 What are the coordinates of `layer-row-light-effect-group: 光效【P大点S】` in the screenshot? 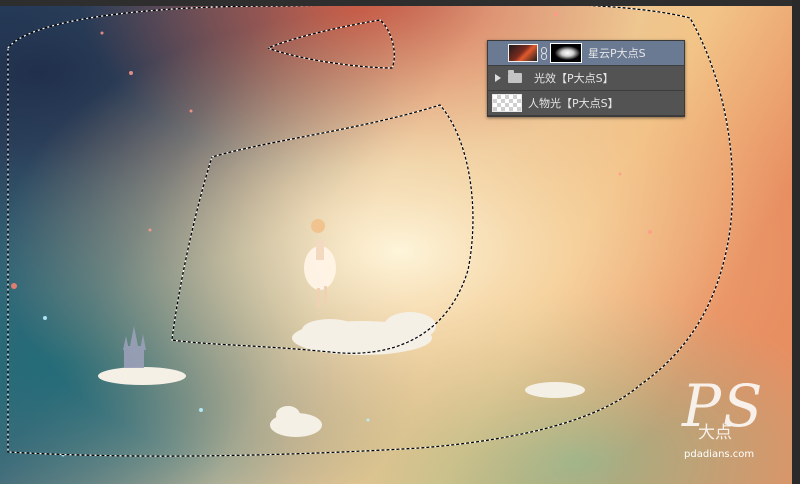 It's located at (586, 78).